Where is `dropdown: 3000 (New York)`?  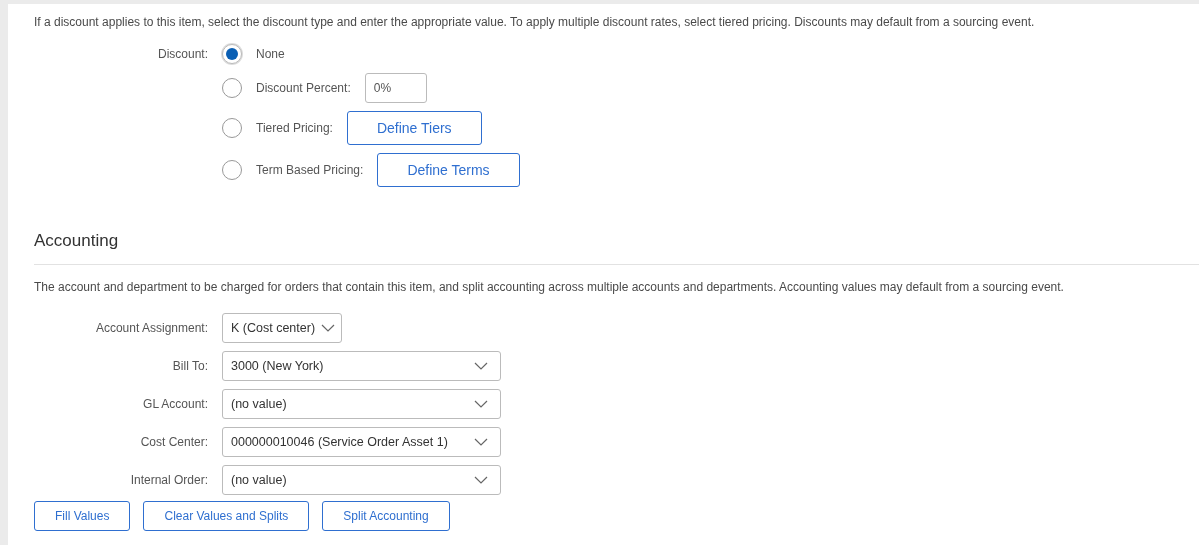
dropdown: 3000 (New York) is located at coordinates (361, 366).